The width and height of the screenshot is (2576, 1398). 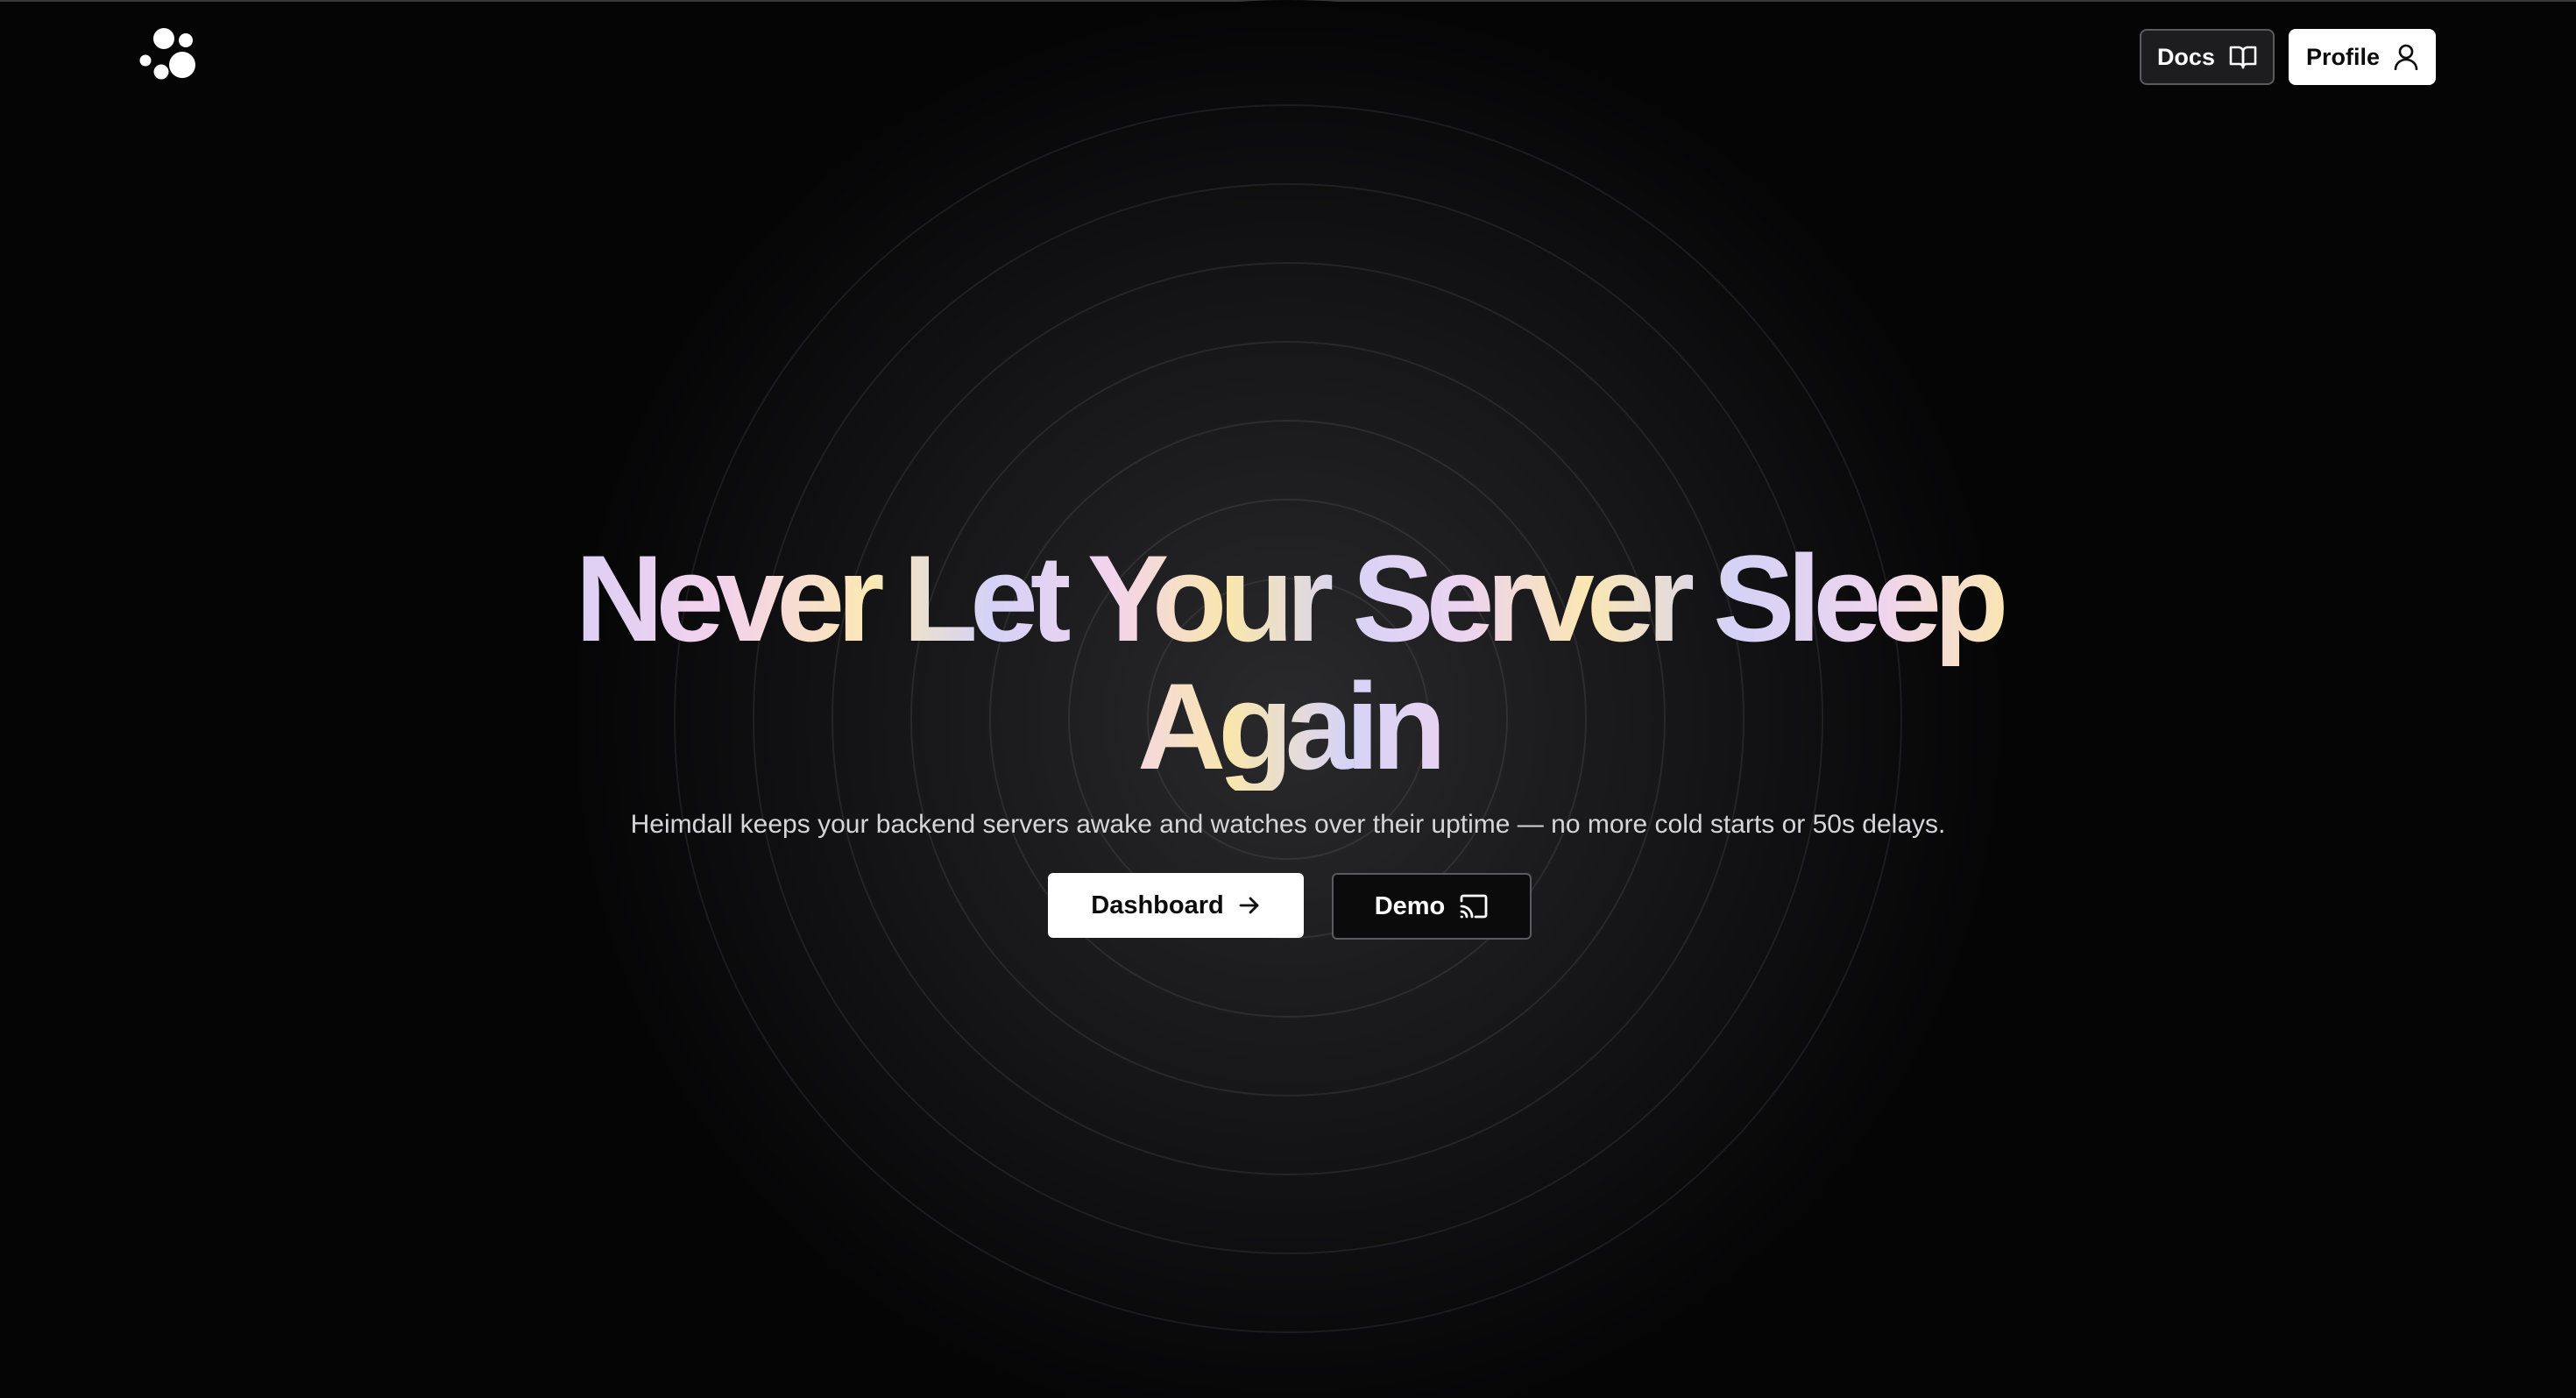 What do you see at coordinates (168, 54) in the screenshot?
I see `dots-cluster-logo-icon` at bounding box center [168, 54].